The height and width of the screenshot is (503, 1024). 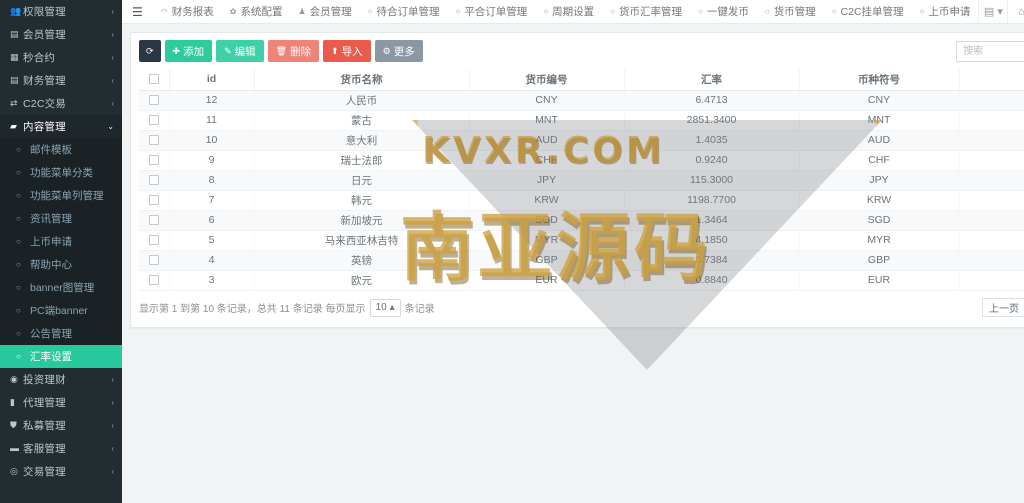 I want to click on table-row: 10意大利AUD1.4035AUD✎🗑, so click(x=581, y=140).